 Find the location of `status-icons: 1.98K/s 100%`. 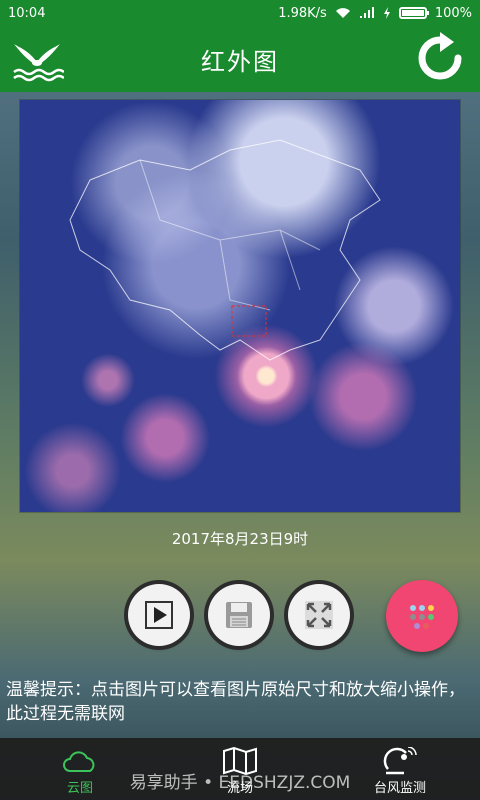

status-icons: 1.98K/s 100% is located at coordinates (375, 13).